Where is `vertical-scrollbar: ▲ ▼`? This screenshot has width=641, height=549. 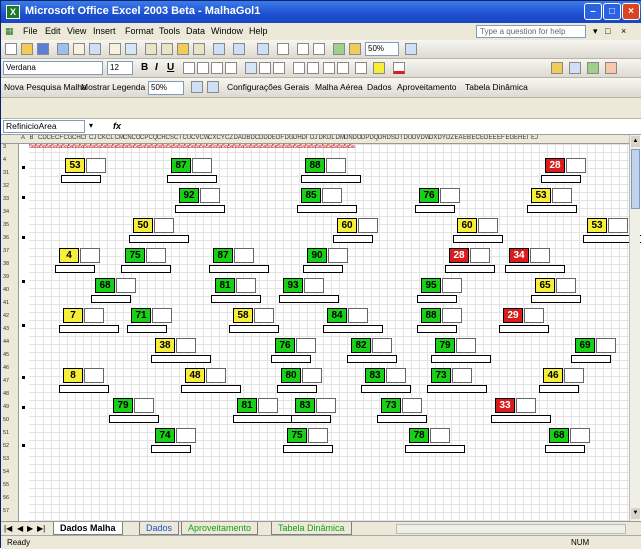 vertical-scrollbar: ▲ ▼ is located at coordinates (634, 328).